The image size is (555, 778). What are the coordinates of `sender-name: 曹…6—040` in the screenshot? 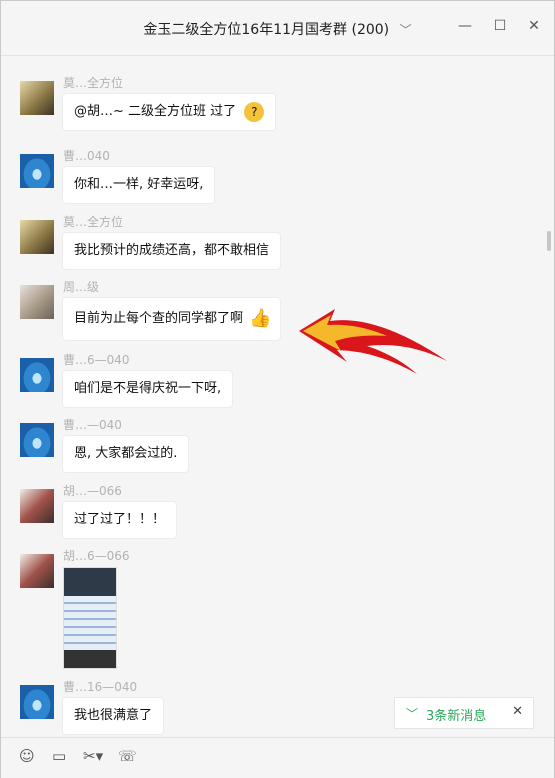 It's located at (96, 360).